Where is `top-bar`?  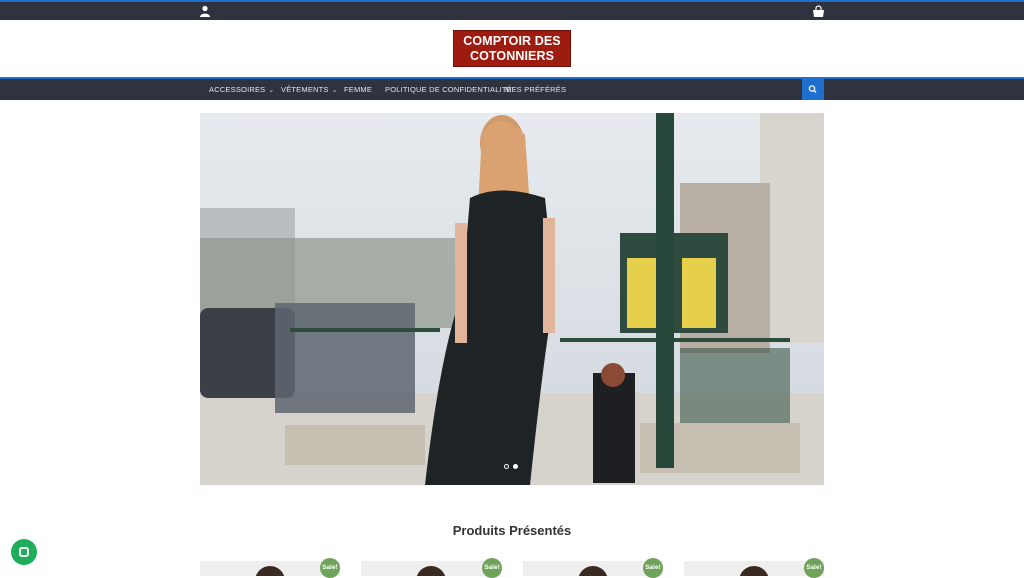
top-bar is located at coordinates (512, 10).